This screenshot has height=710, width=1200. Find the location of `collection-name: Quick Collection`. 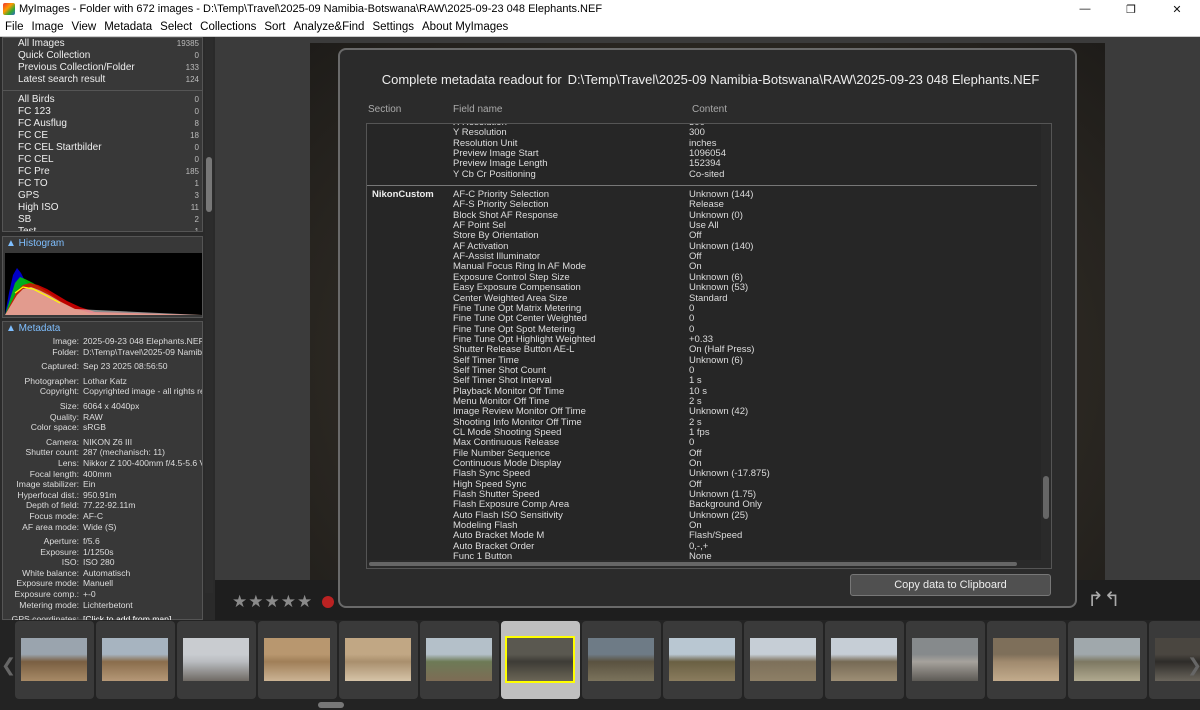

collection-name: Quick Collection is located at coordinates (54, 55).